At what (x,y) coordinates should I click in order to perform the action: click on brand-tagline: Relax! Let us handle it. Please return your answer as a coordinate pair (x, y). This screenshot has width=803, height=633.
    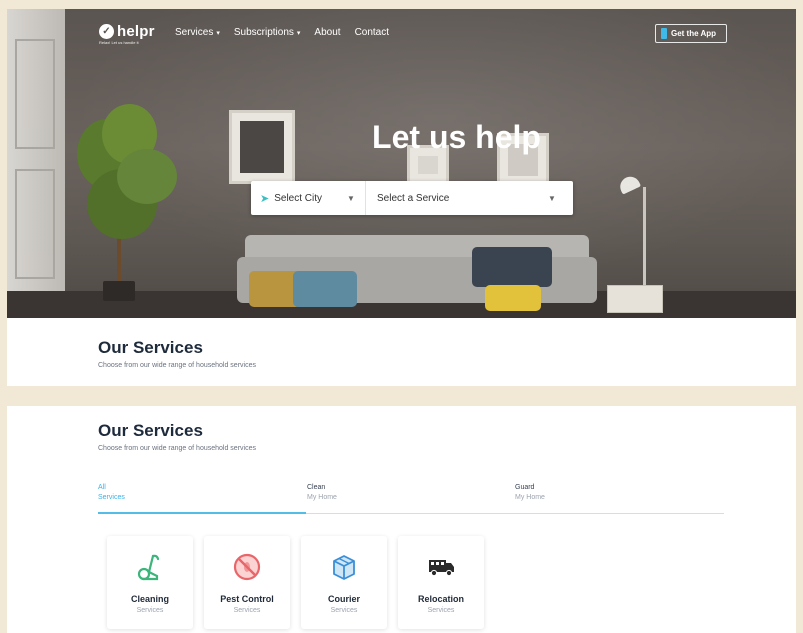
    Looking at the image, I should click on (119, 42).